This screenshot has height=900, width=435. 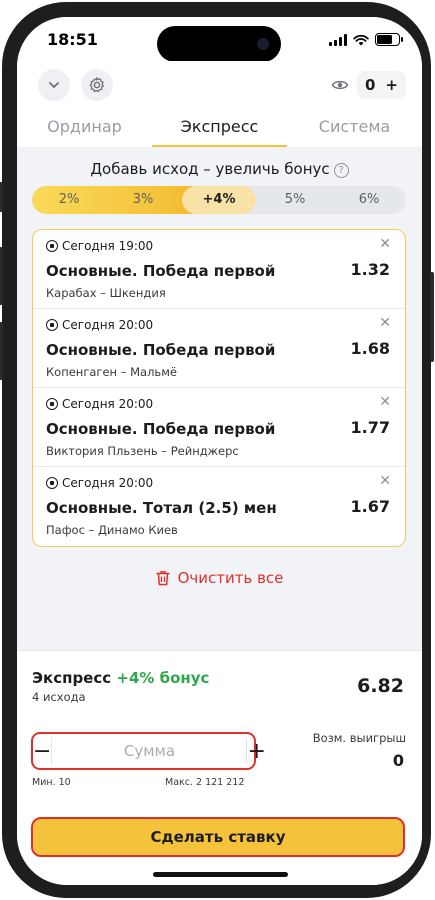 I want to click on bonus-title: Добавь исход – увеличь бонус?, so click(x=219, y=169).